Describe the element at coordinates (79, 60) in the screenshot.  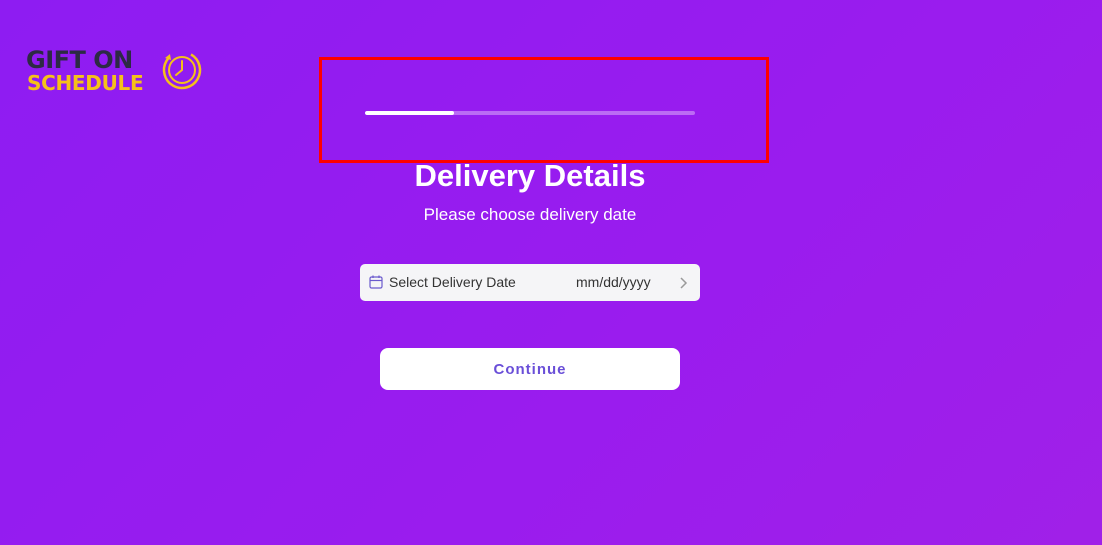
I see `logo-text-top: GIFT ON` at that location.